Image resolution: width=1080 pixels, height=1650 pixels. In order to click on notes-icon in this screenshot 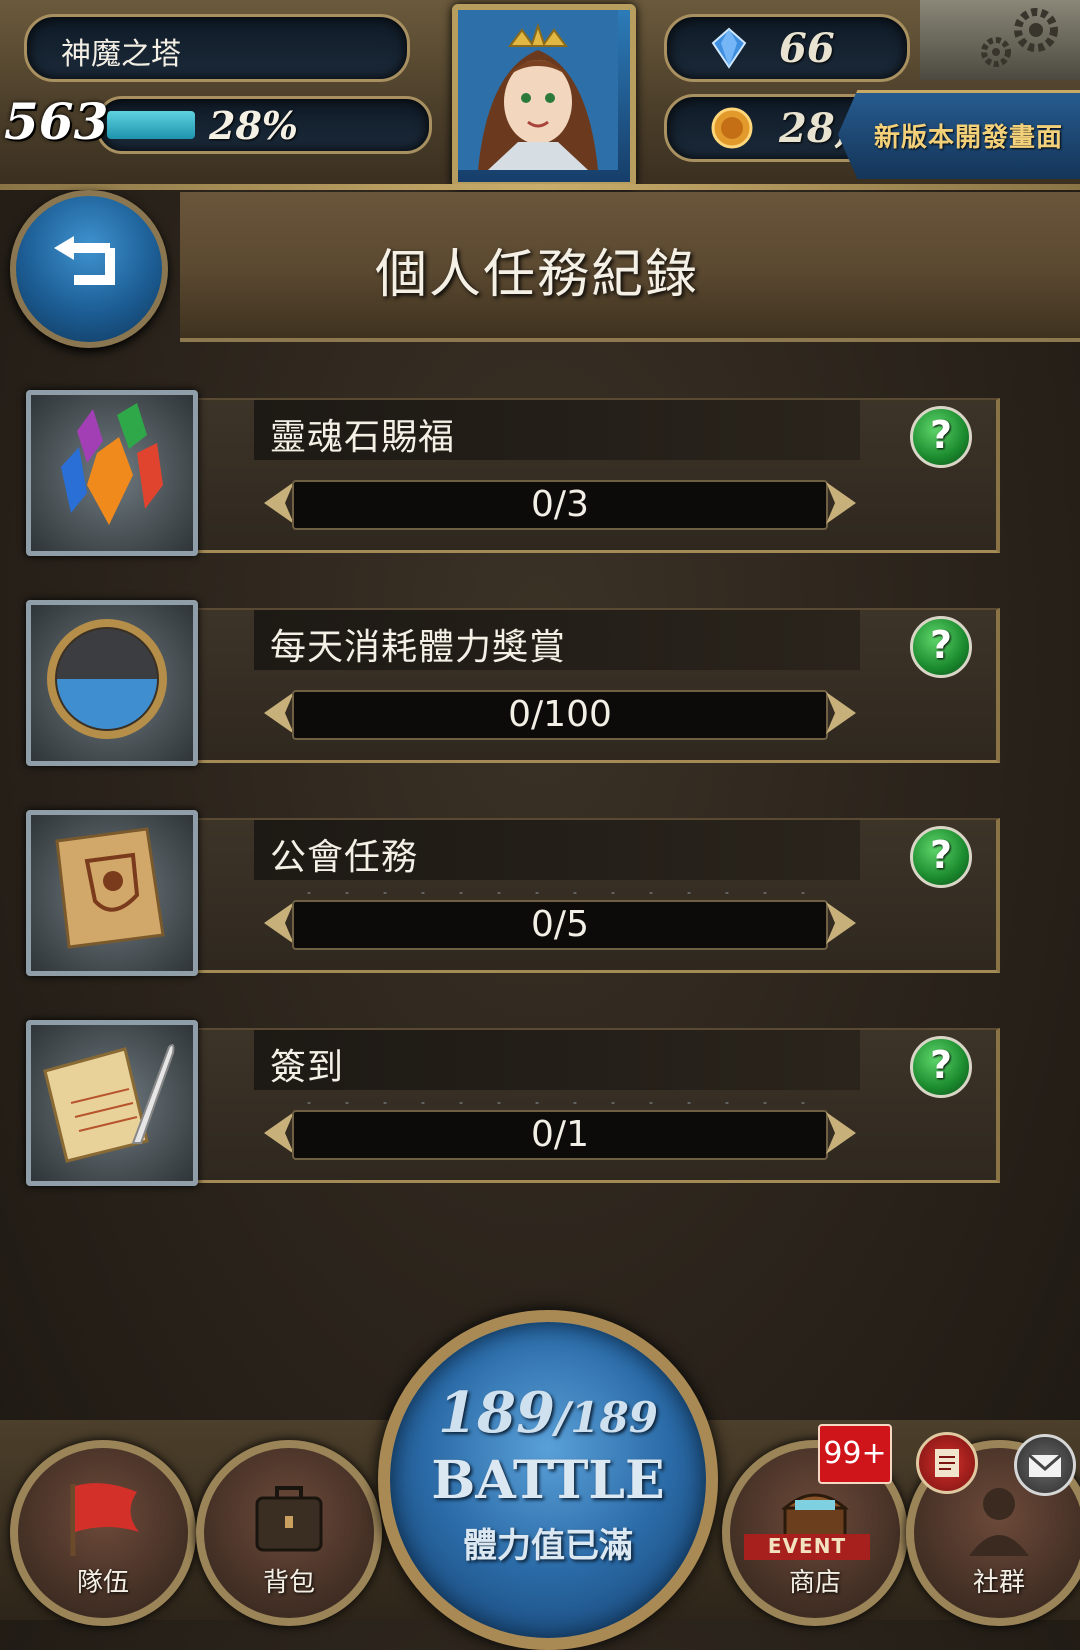, I will do `click(947, 1463)`.